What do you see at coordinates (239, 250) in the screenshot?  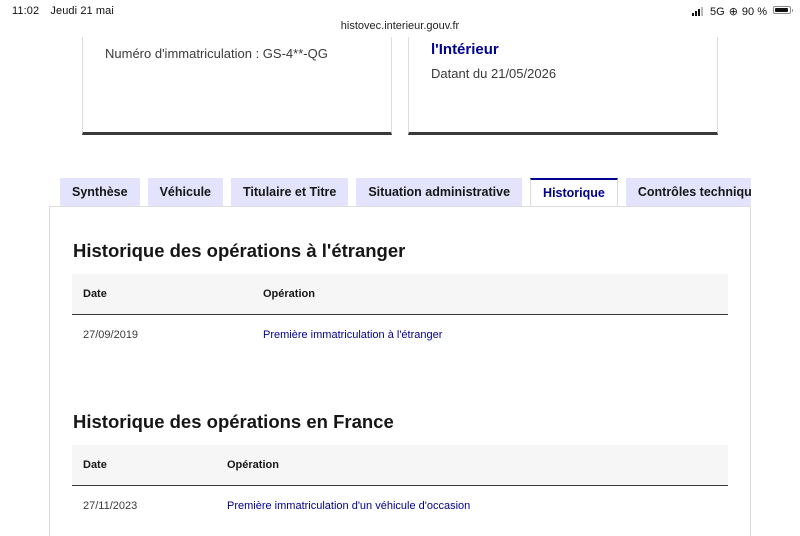 I see `foreign-history-title: Historique des opérations à l'étranger` at bounding box center [239, 250].